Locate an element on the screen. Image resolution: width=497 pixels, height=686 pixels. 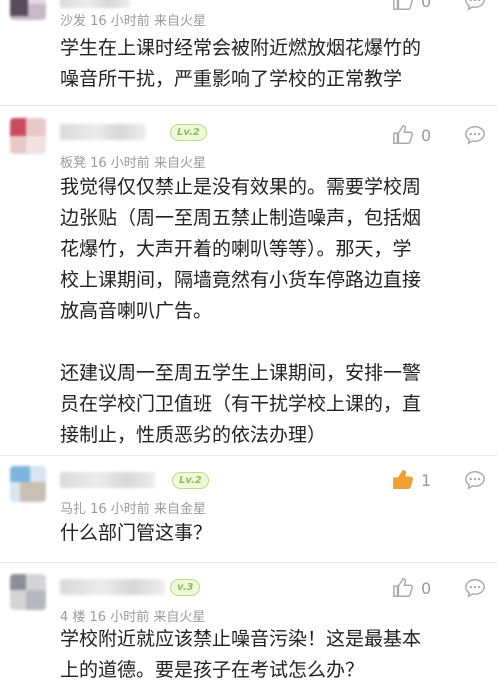
comment-line: 学校附近就应该禁止噪音污染！这是最基本 is located at coordinates (241, 639).